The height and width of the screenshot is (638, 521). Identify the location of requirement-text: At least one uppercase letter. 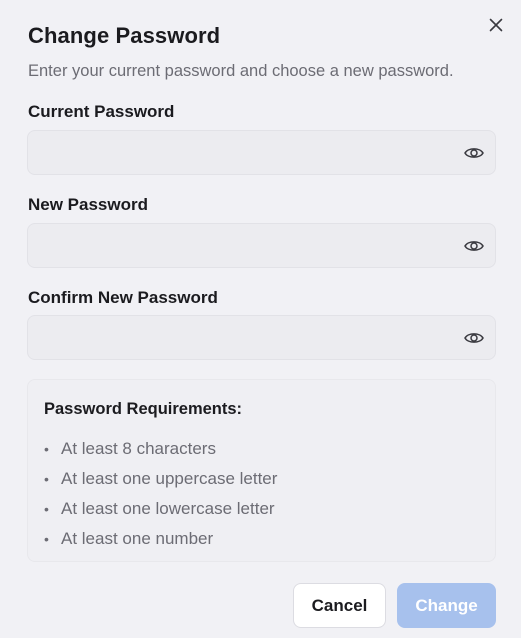
(169, 478).